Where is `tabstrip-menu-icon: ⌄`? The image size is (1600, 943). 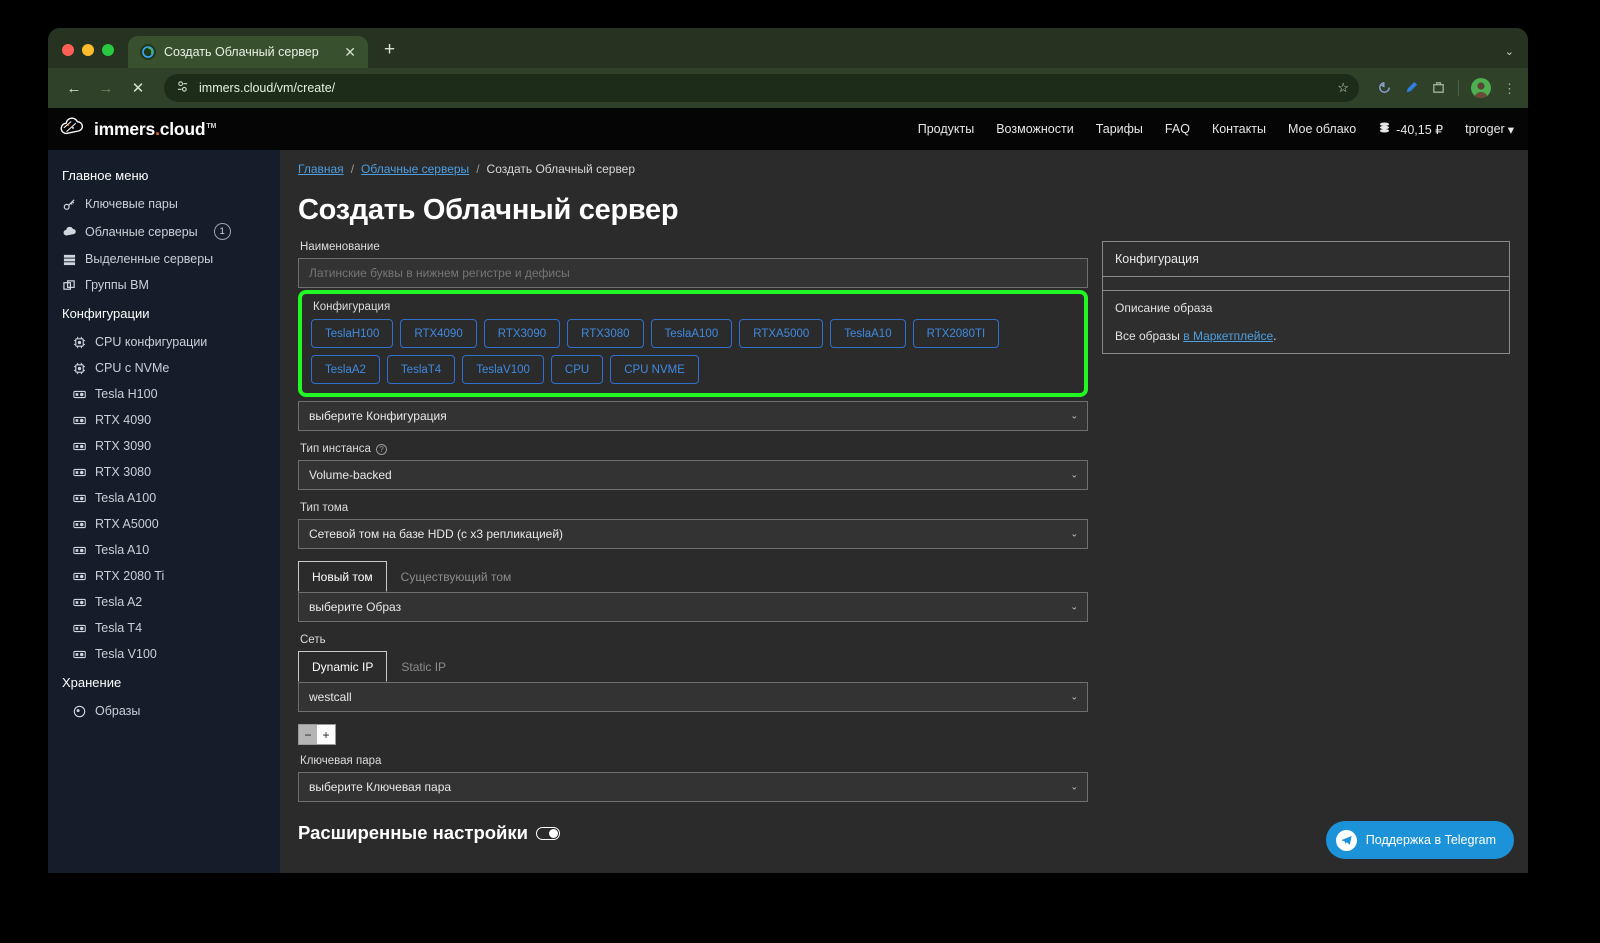
tabstrip-menu-icon: ⌄ is located at coordinates (1516, 56).